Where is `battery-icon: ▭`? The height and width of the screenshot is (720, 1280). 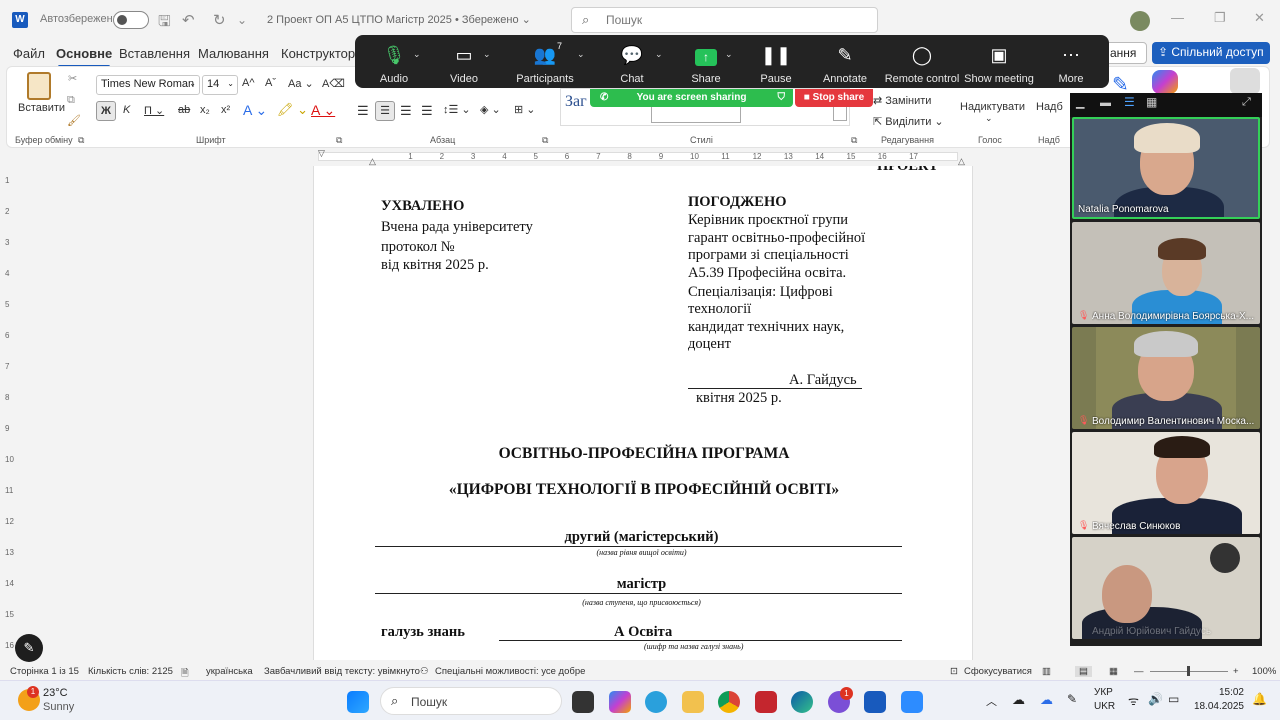 battery-icon: ▭ is located at coordinates (1173, 699).